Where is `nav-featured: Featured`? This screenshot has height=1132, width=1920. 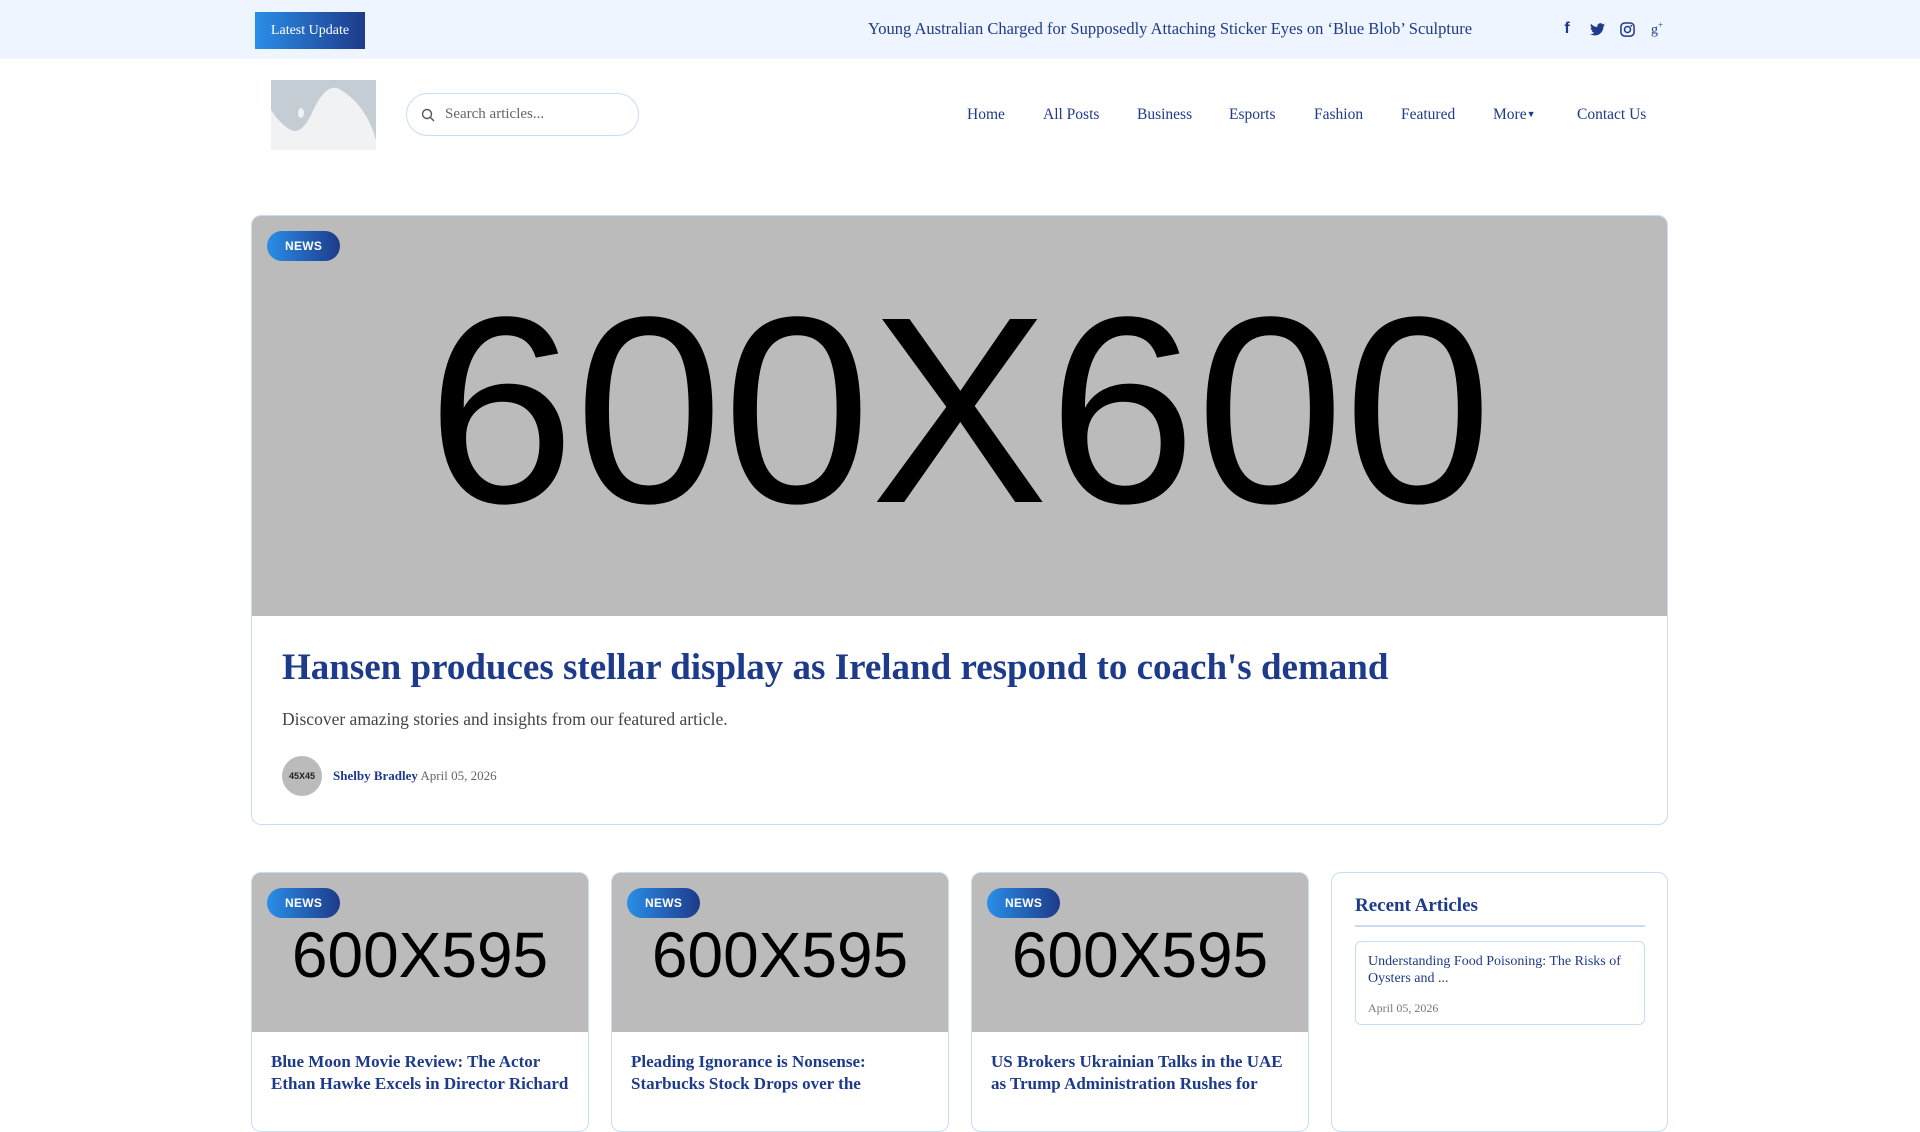 nav-featured: Featured is located at coordinates (1428, 115).